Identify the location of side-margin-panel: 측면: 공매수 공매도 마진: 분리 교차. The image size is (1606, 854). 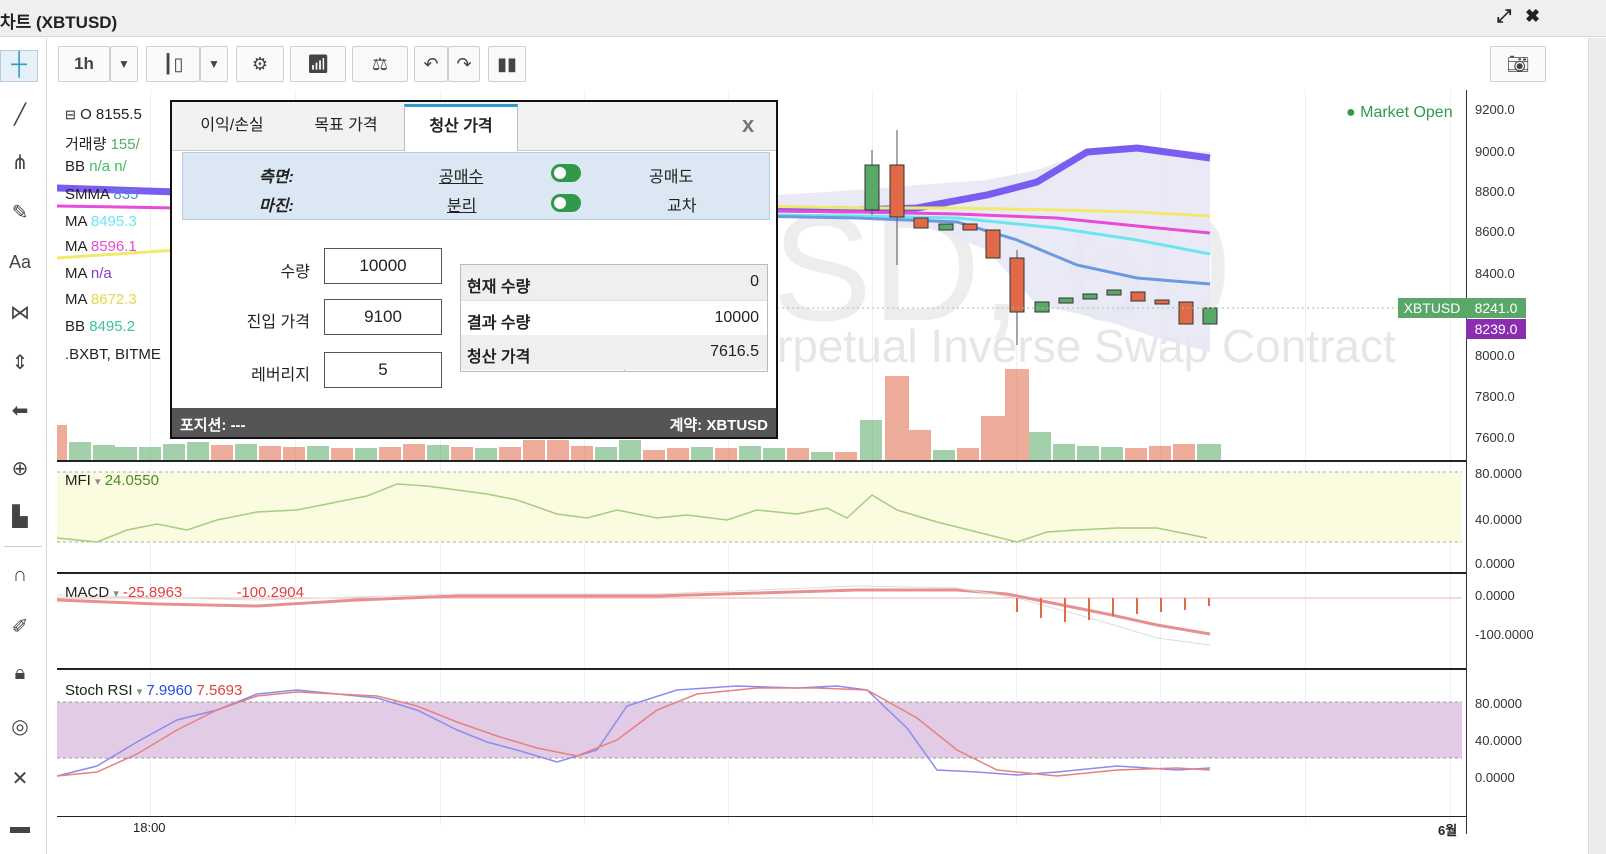
(476, 186).